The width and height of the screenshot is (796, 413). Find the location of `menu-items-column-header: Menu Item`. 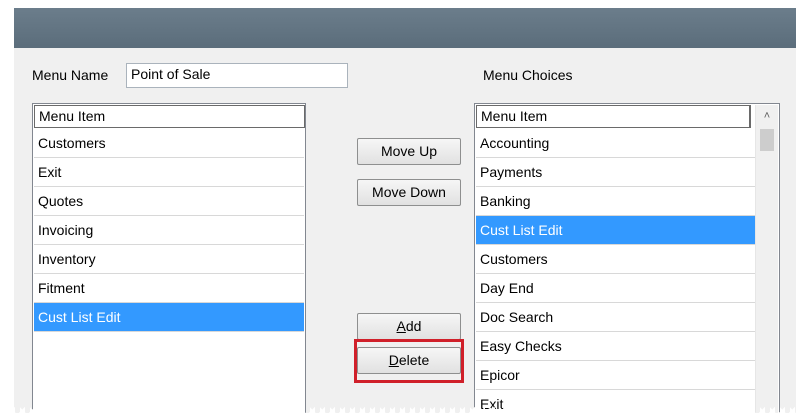

menu-items-column-header: Menu Item is located at coordinates (169, 116).